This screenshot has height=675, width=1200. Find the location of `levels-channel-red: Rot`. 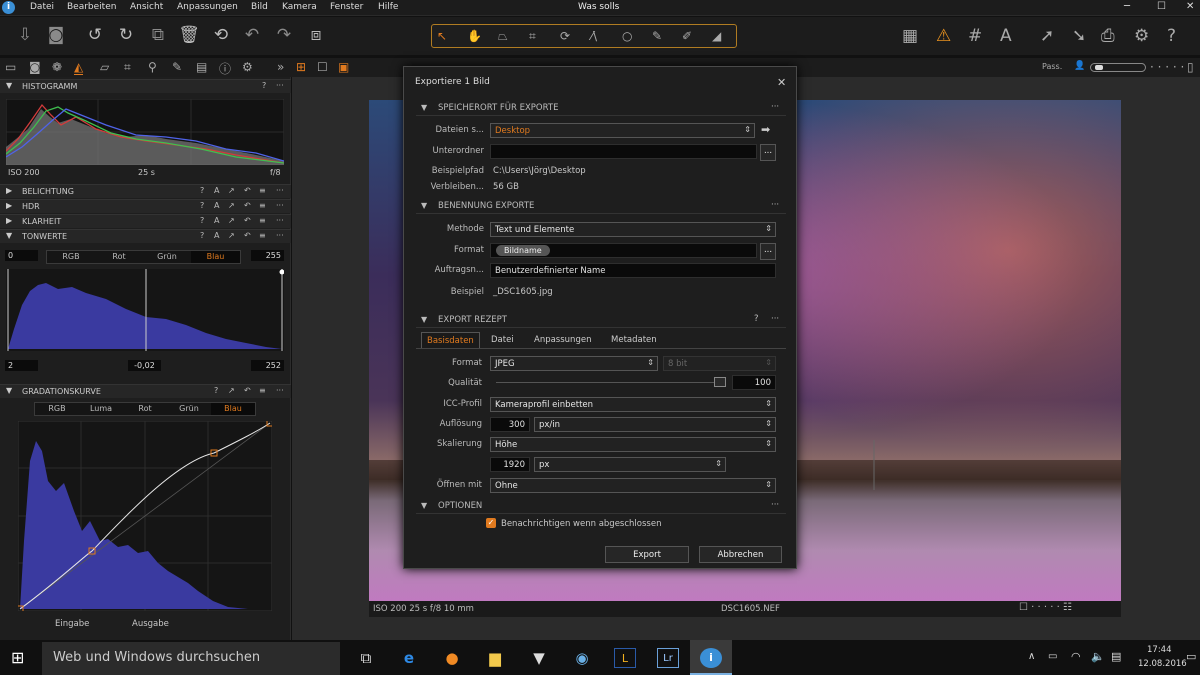

levels-channel-red: Rot is located at coordinates (119, 257).